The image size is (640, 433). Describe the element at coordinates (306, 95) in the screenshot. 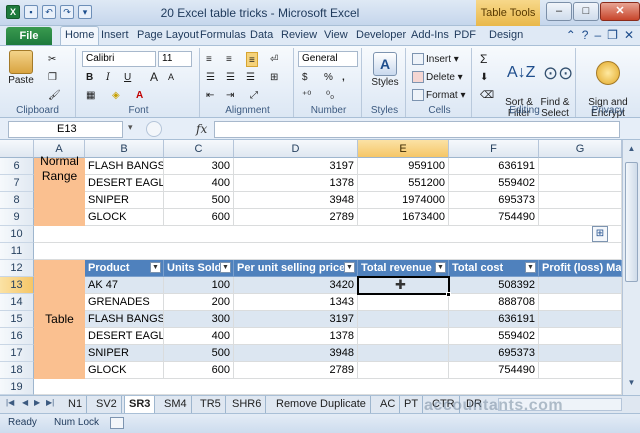

I see `increase-decimal-icon: ⁺⁰` at that location.